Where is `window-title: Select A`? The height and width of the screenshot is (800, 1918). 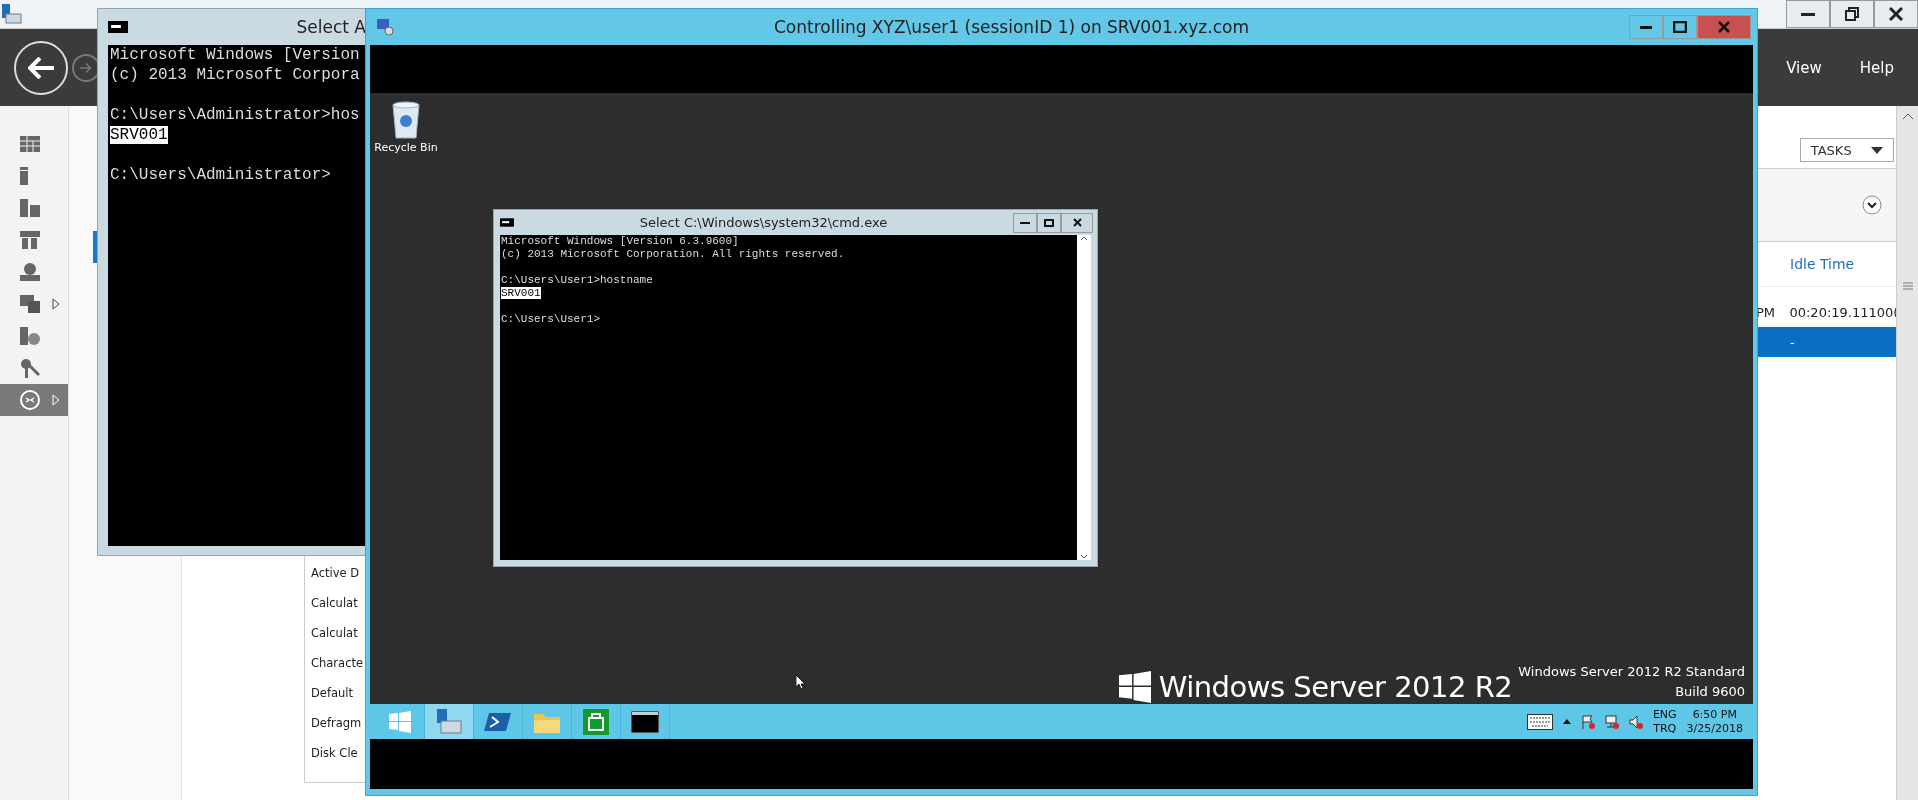
window-title: Select A is located at coordinates (331, 27).